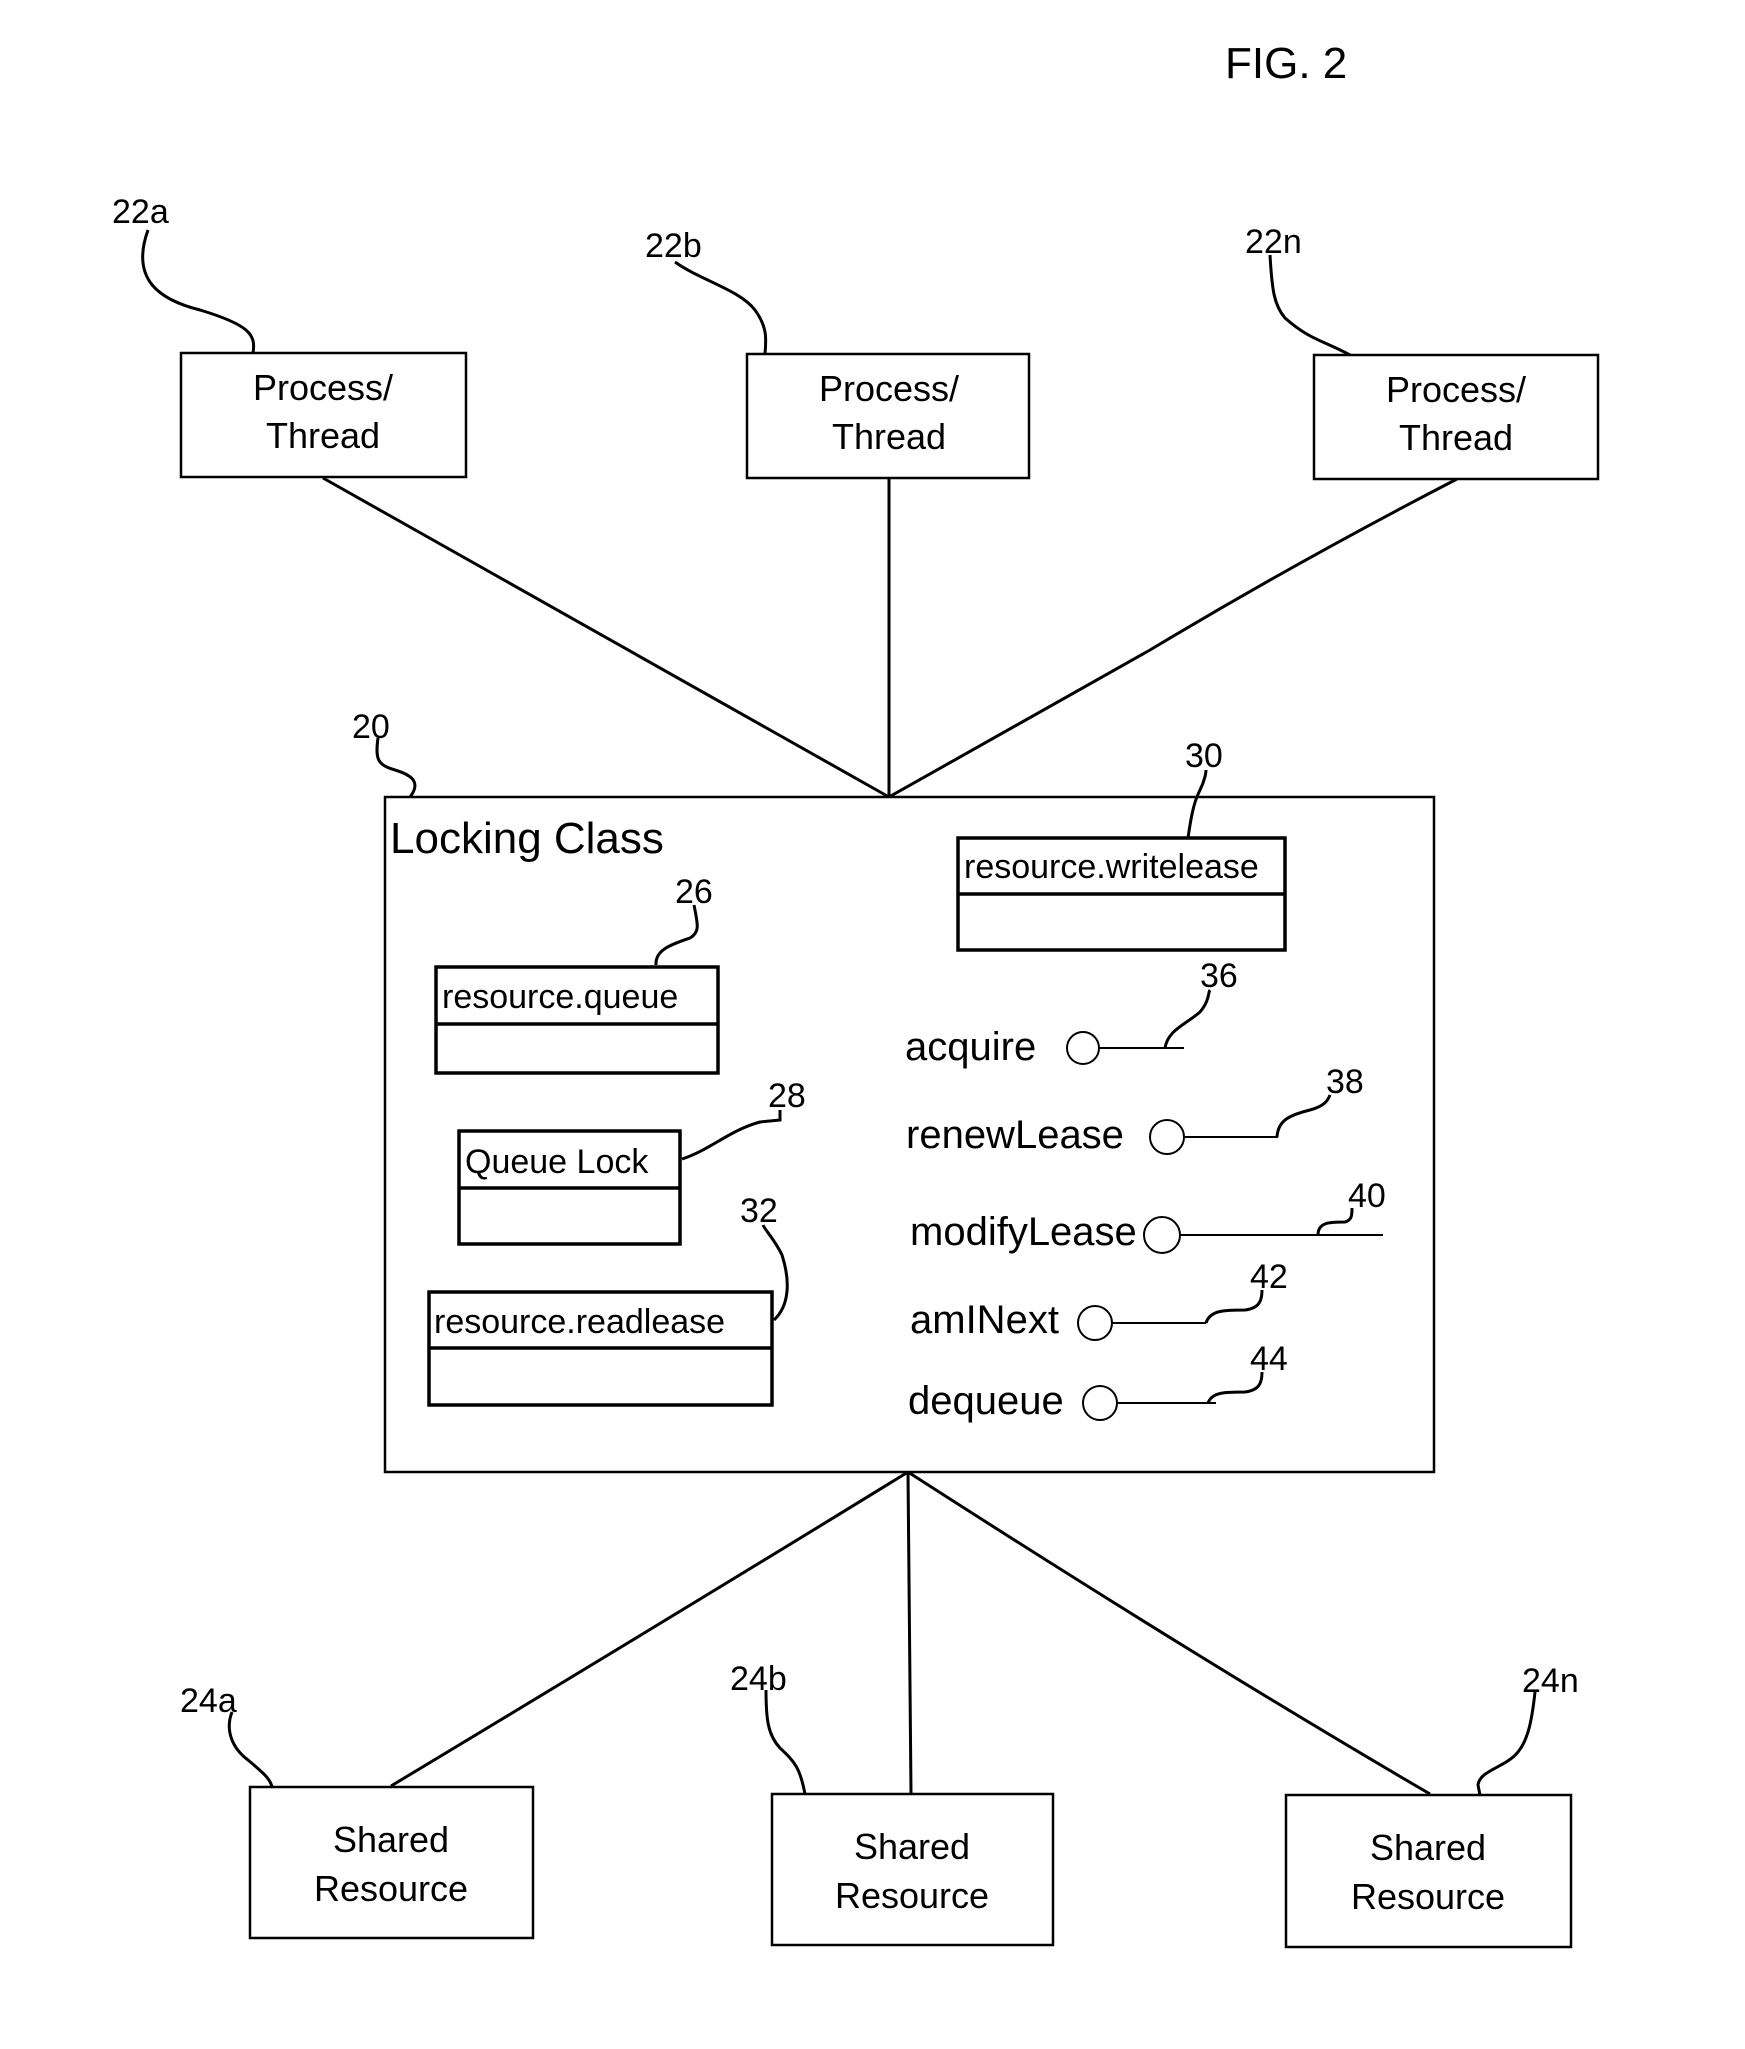 The width and height of the screenshot is (1745, 2049). Describe the element at coordinates (721, 307) in the screenshot. I see `leader-22b` at that location.